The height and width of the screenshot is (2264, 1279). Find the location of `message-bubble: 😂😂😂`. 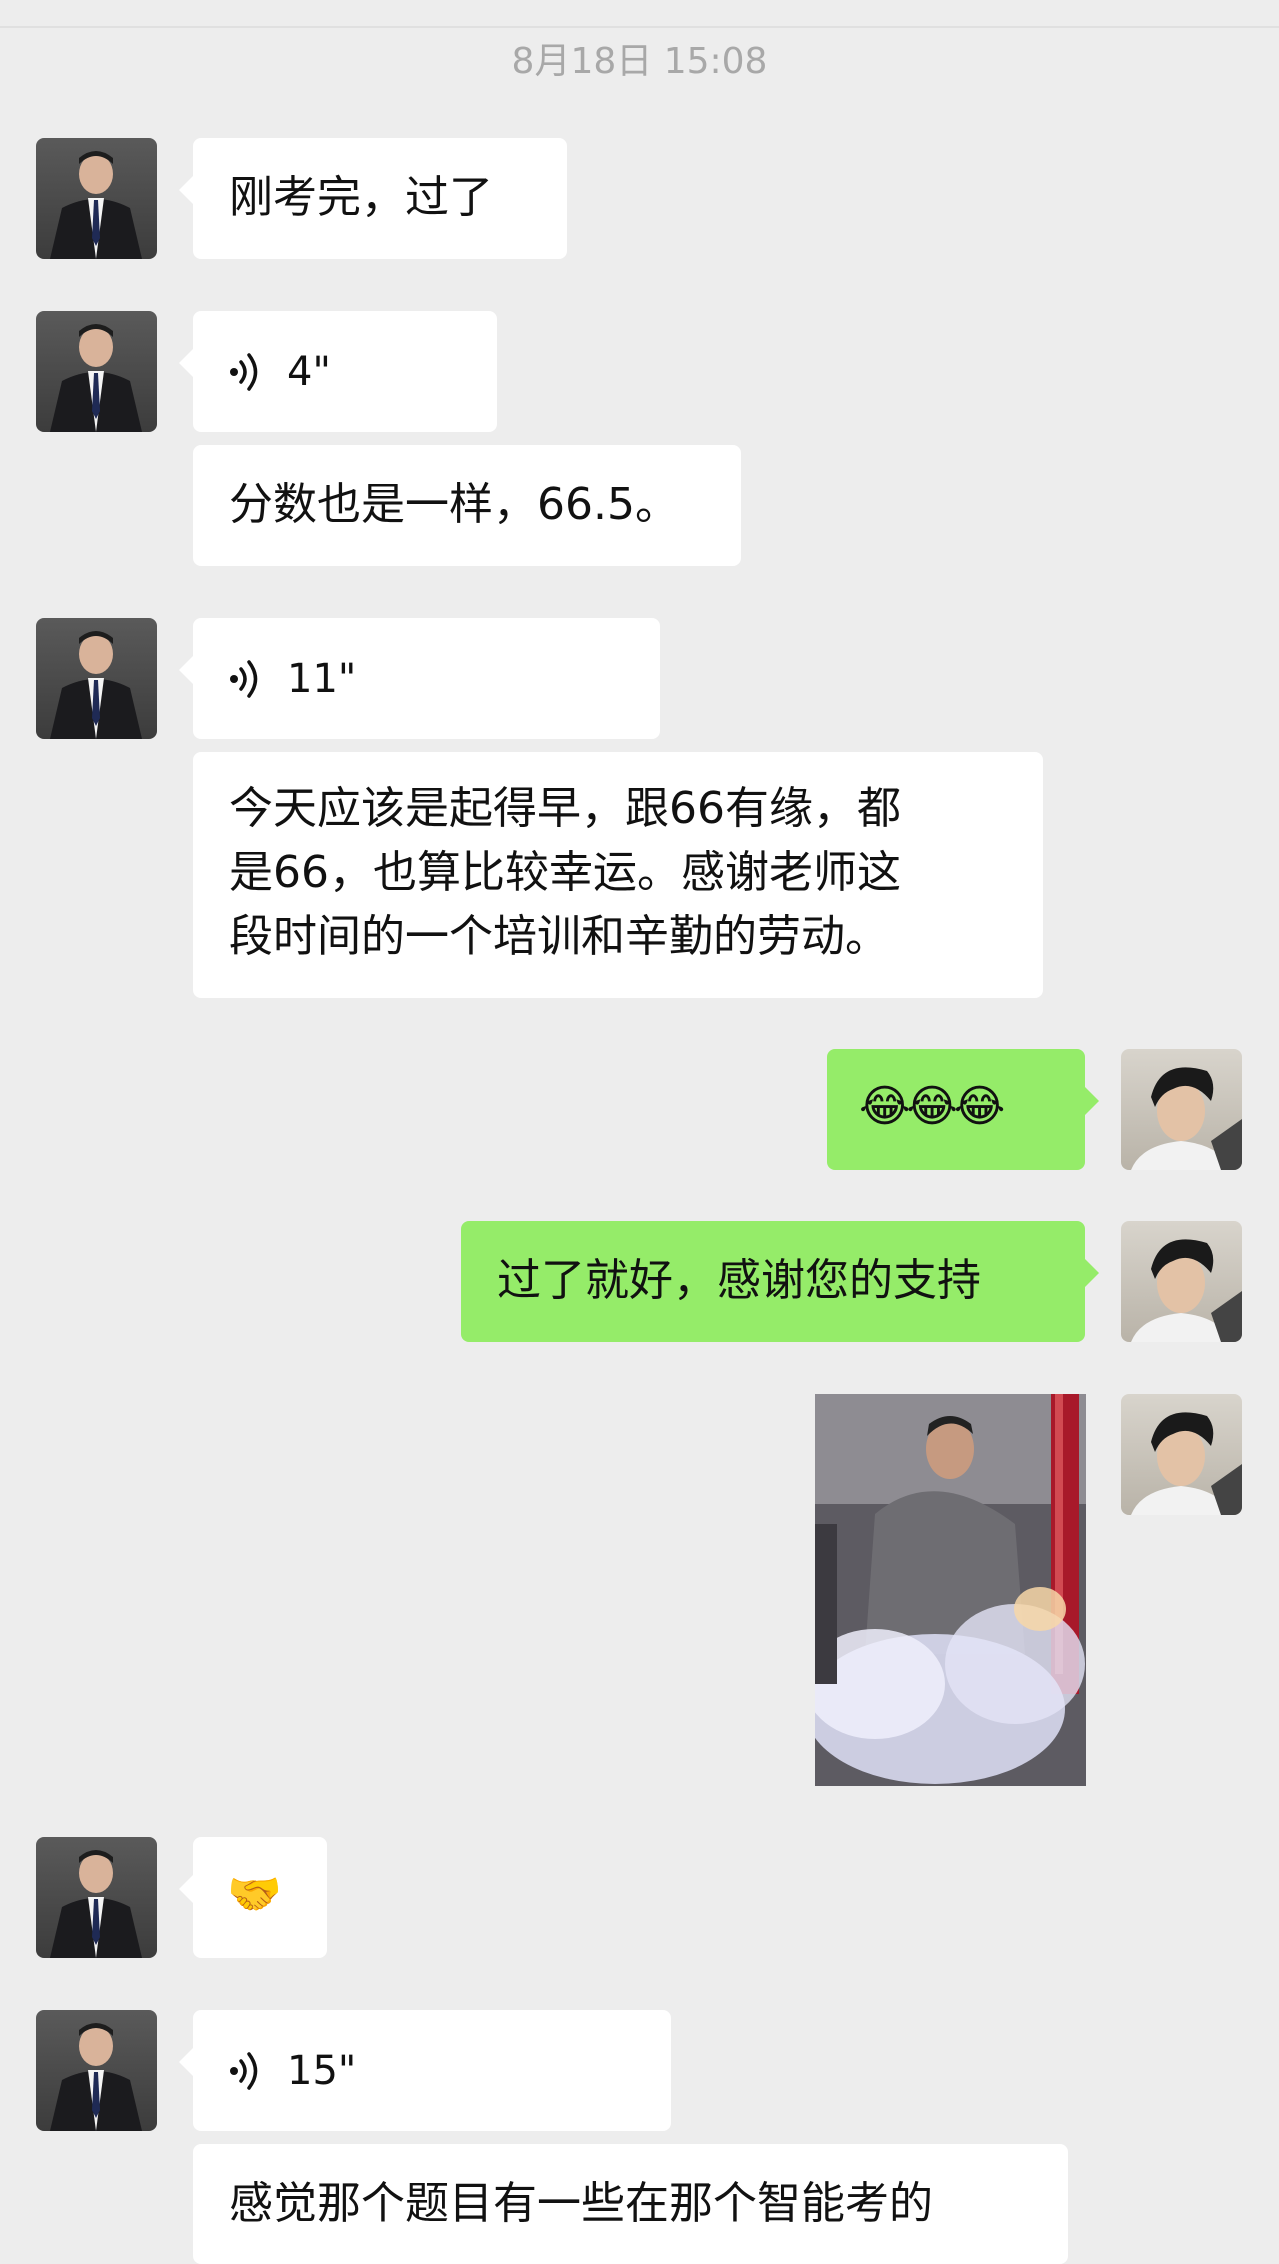

message-bubble: 😂😂😂 is located at coordinates (963, 1109).